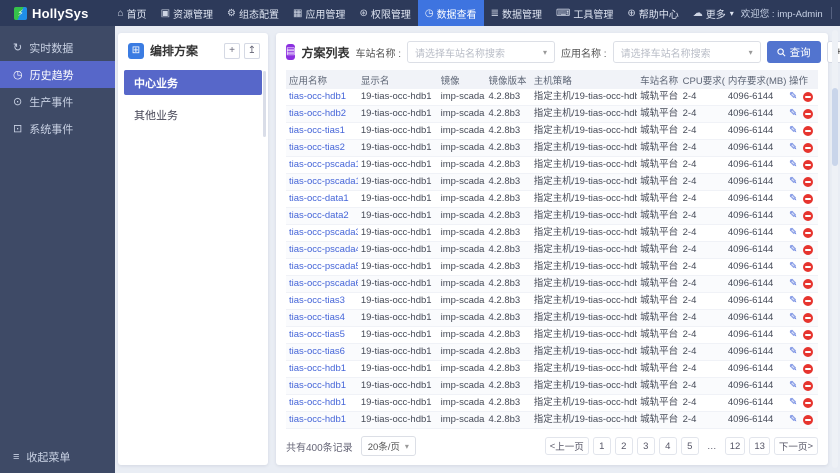 The image size is (840, 473). Describe the element at coordinates (317, 113) in the screenshot. I see `app-name-link: tias-occ-hdb2` at that location.